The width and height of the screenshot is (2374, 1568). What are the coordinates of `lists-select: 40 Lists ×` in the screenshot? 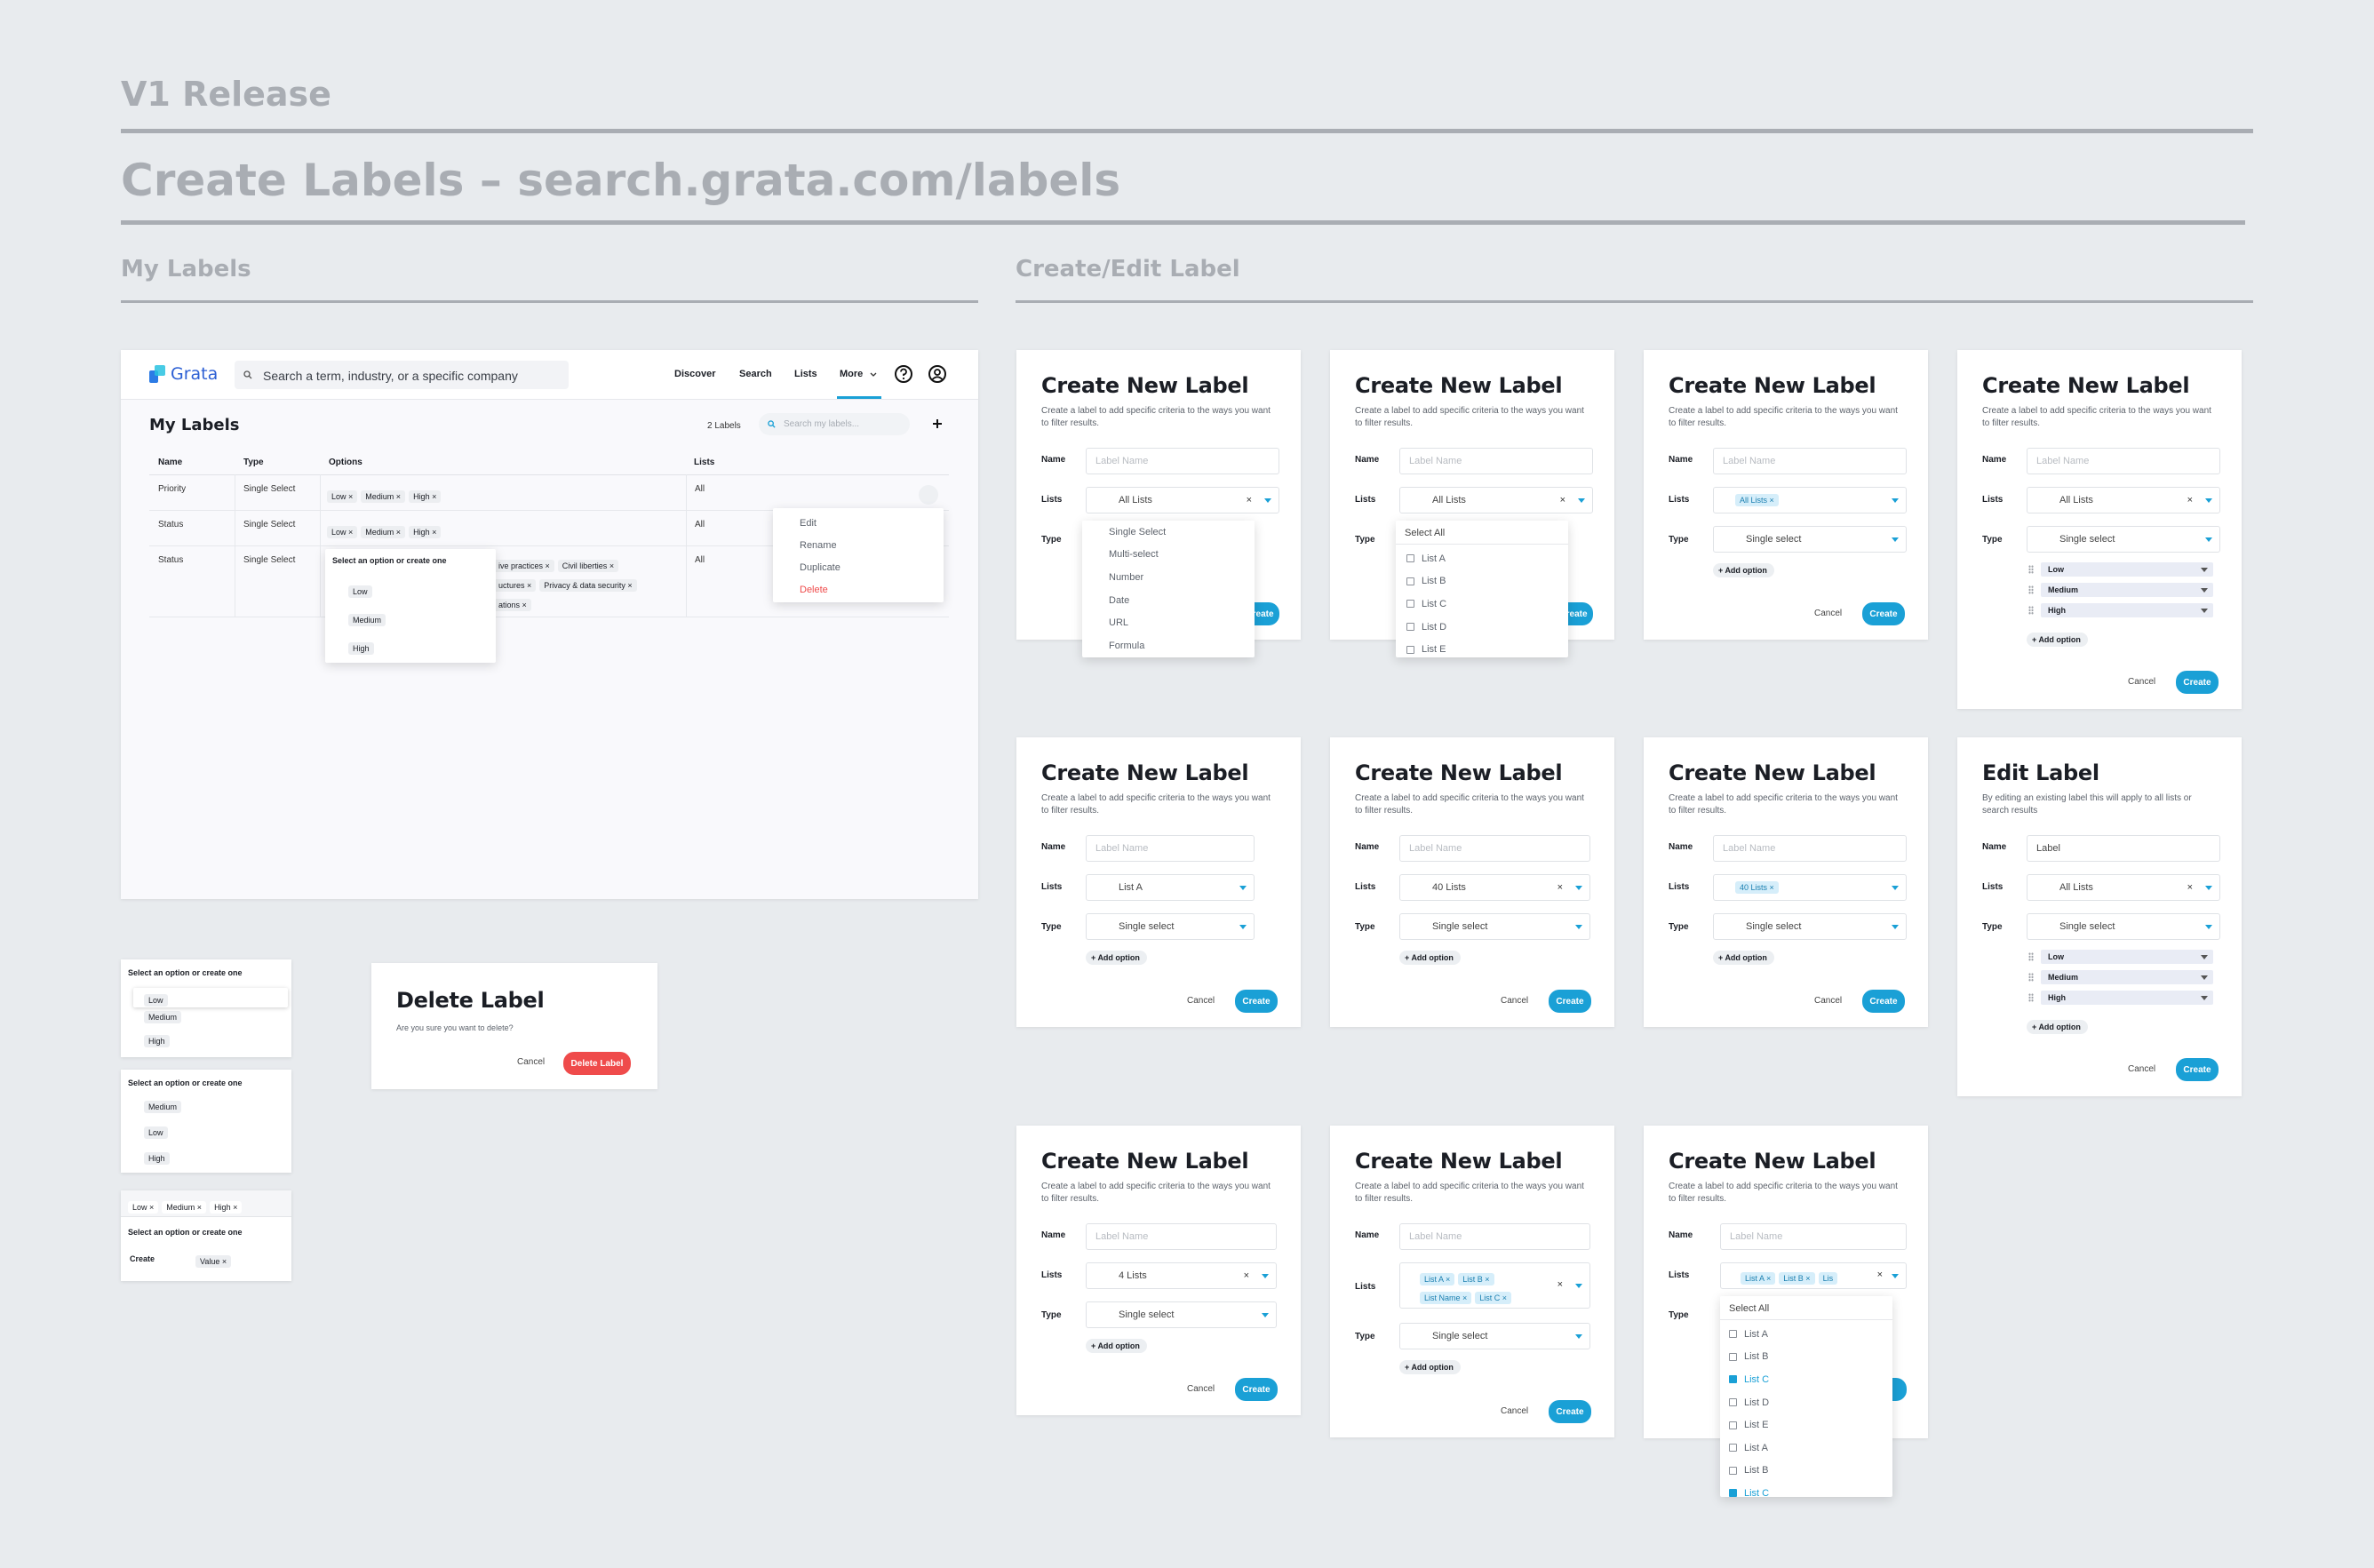 It's located at (1810, 888).